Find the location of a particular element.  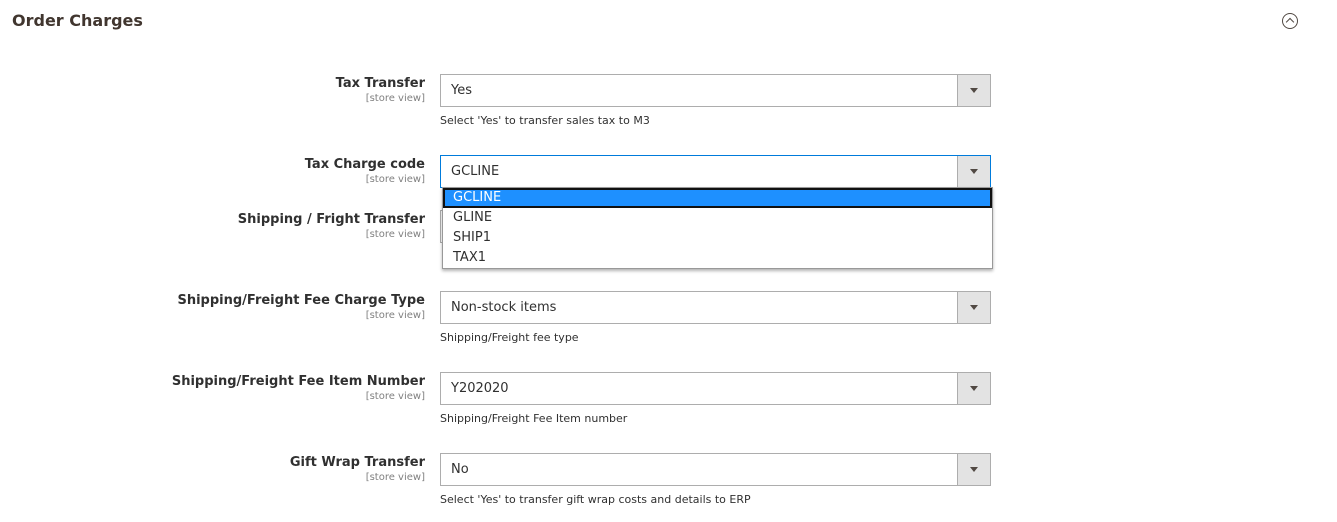

field-note: Shipping/Freight Fee Item number is located at coordinates (534, 418).